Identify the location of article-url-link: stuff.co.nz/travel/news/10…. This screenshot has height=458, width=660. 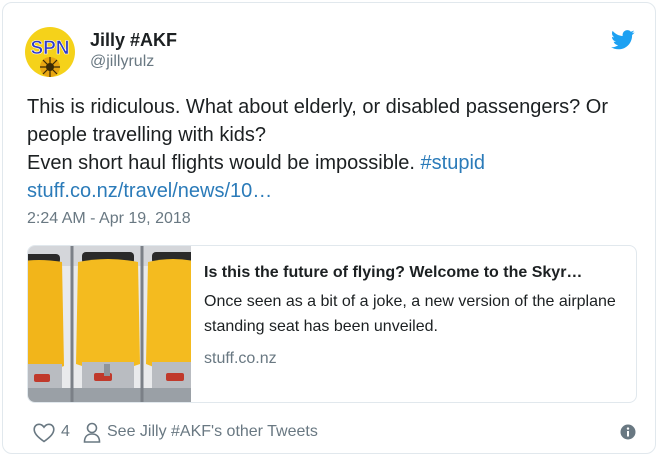
(149, 191).